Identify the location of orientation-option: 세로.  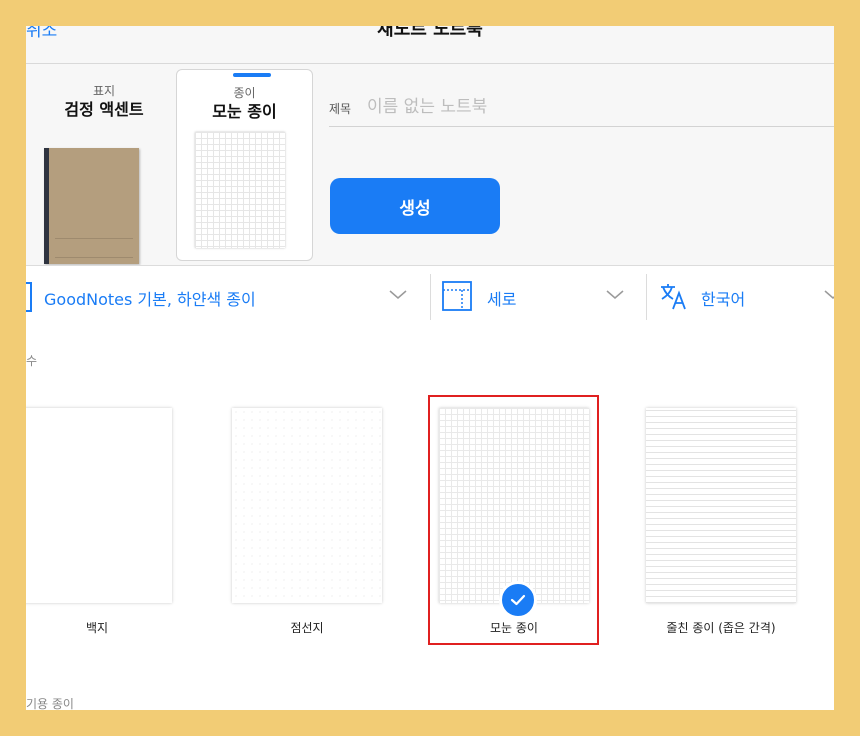
(538, 297).